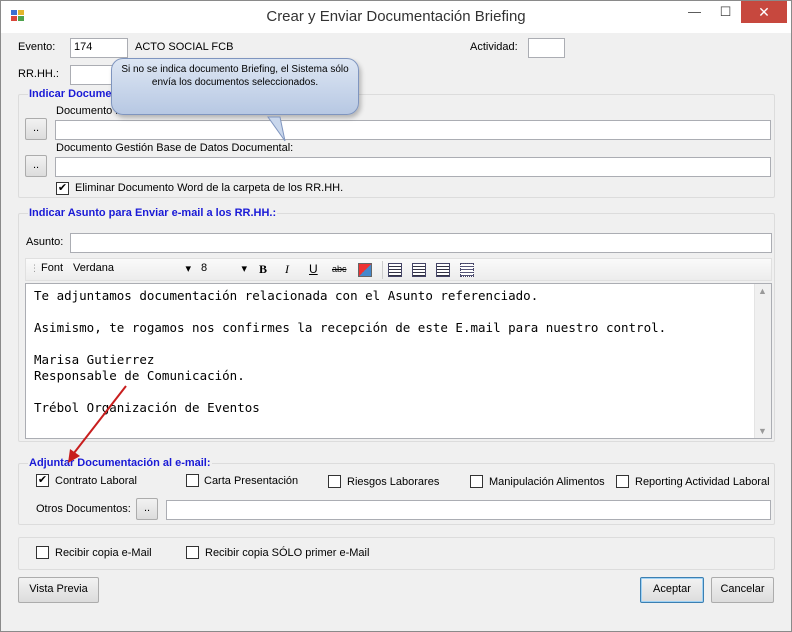 This screenshot has height=632, width=792. Describe the element at coordinates (764, 12) in the screenshot. I see `close-button: ✕` at that location.